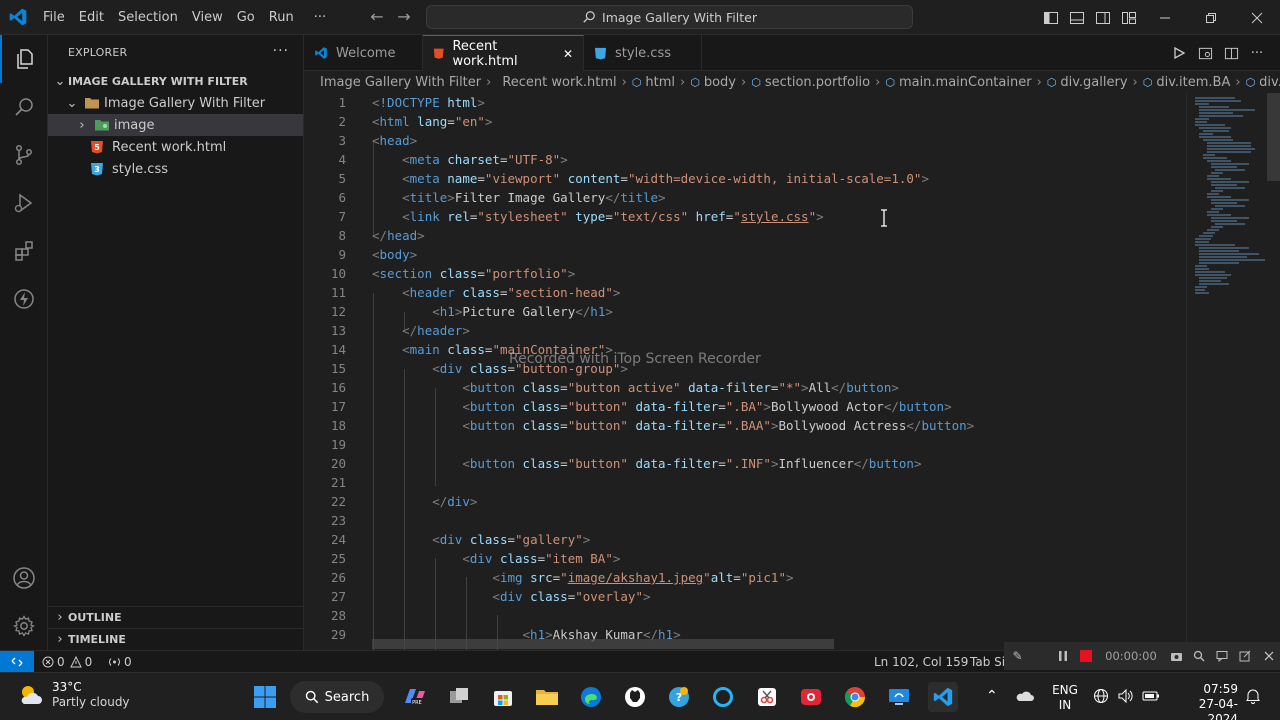  I want to click on restore-icon, so click(1211, 17).